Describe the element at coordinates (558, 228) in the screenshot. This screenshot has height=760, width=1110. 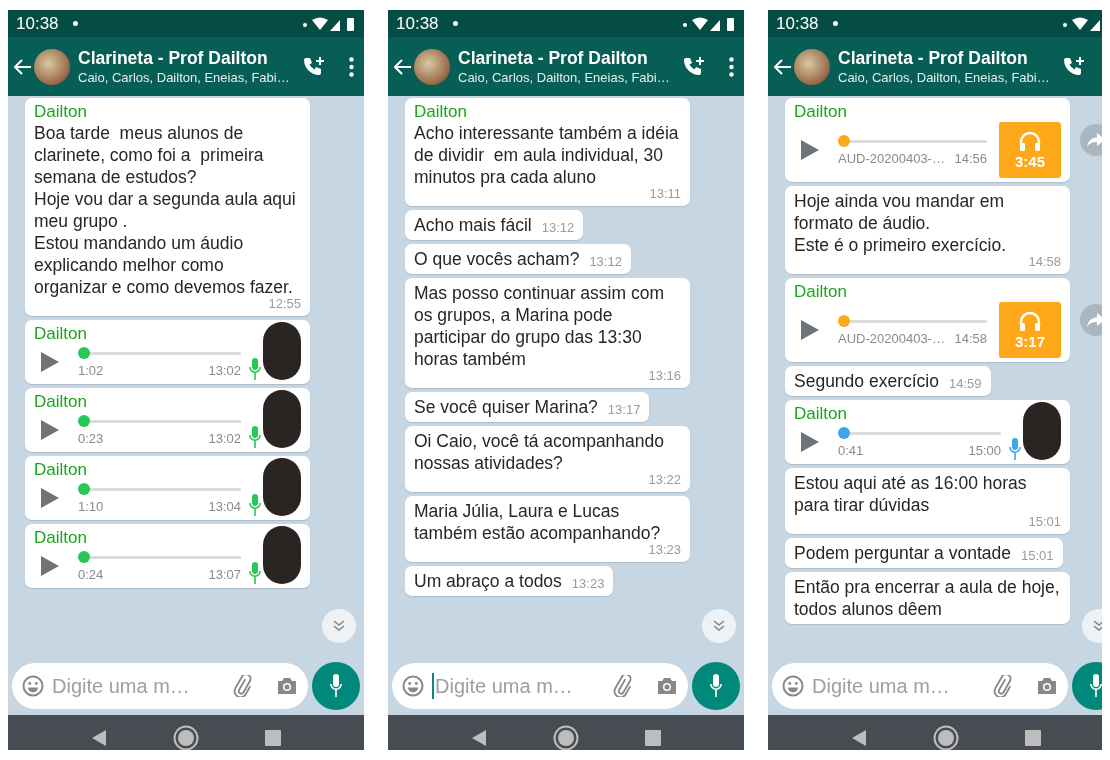
I see `message-time: 13:12` at that location.